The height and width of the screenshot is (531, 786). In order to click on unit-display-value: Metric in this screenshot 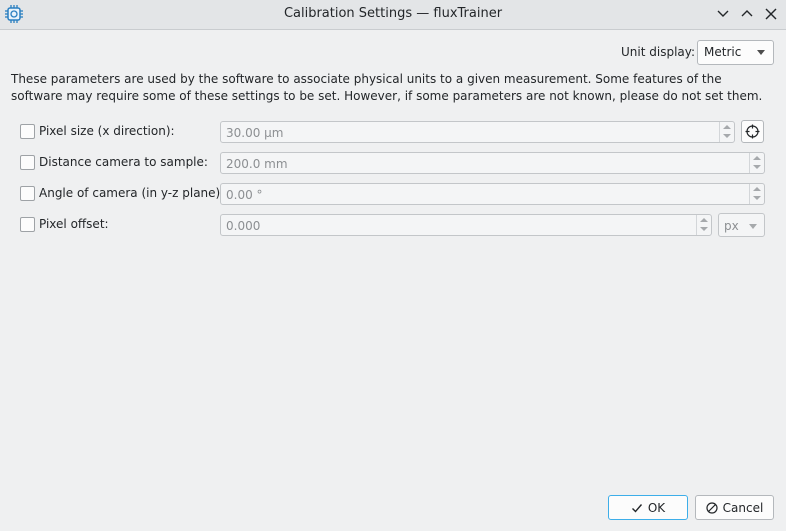, I will do `click(723, 52)`.